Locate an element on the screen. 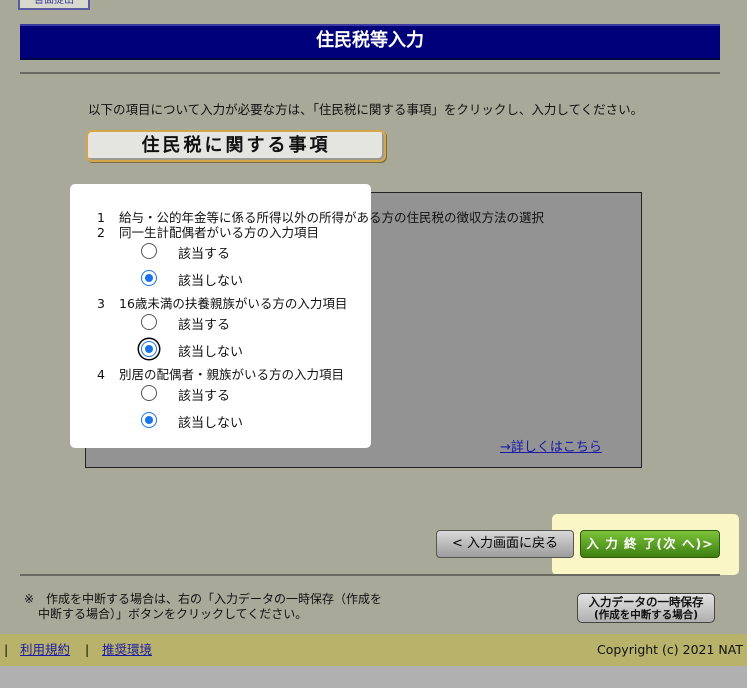  terms-link: 利用規約 is located at coordinates (45, 650).